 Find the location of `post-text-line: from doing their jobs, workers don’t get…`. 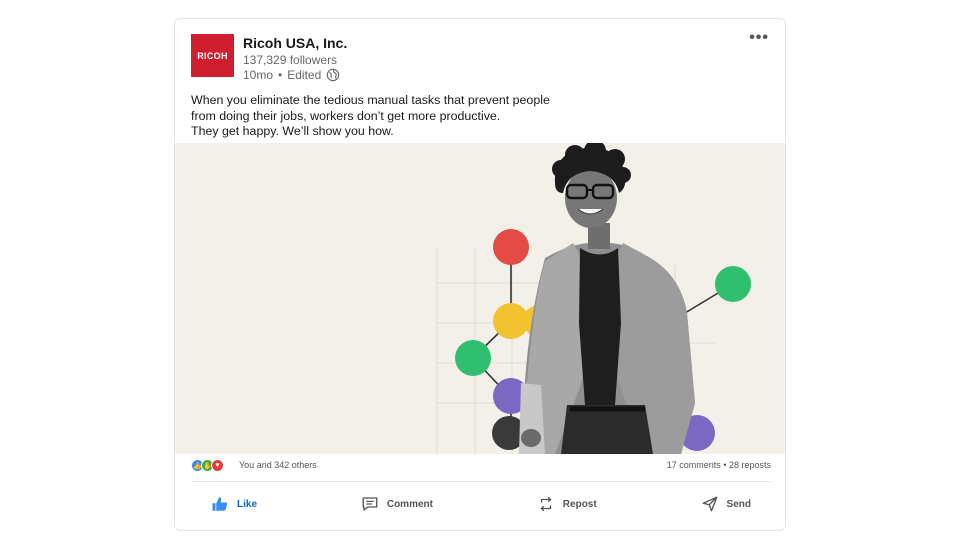

post-text-line: from doing their jobs, workers don’t get… is located at coordinates (346, 115).